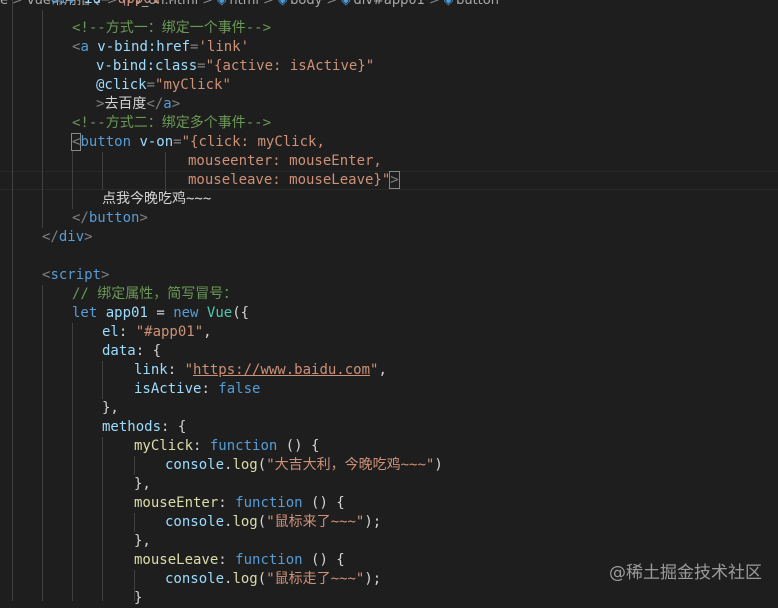 The width and height of the screenshot is (778, 608). Describe the element at coordinates (189, 370) in the screenshot. I see `code-token: "` at that location.